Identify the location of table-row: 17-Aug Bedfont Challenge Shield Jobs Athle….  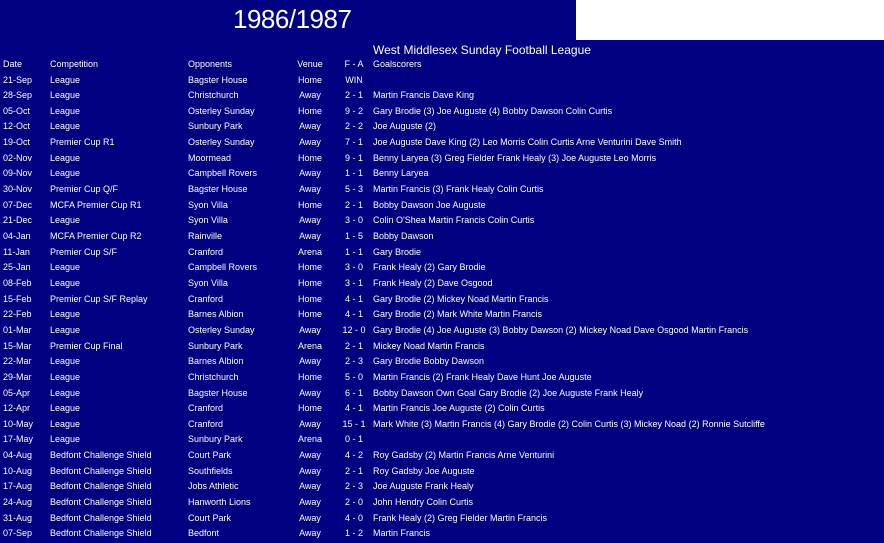
(442, 487).